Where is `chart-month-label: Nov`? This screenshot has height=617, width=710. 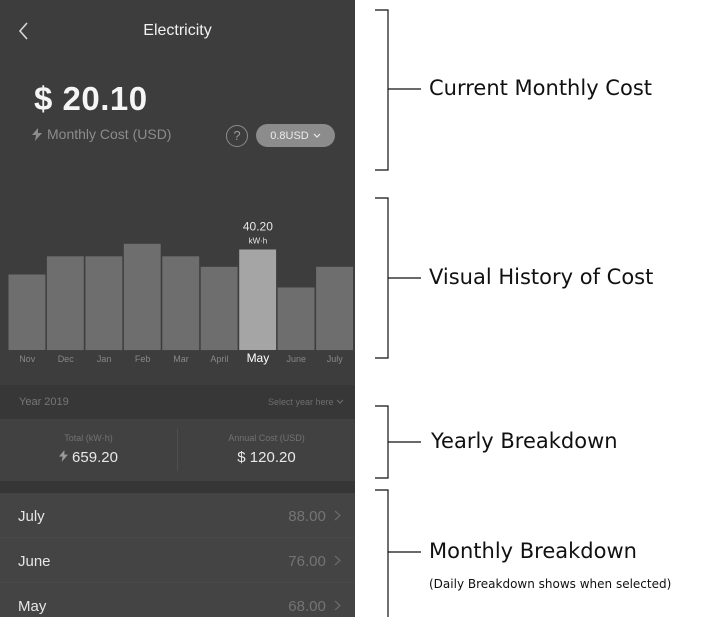 chart-month-label: Nov is located at coordinates (27, 359).